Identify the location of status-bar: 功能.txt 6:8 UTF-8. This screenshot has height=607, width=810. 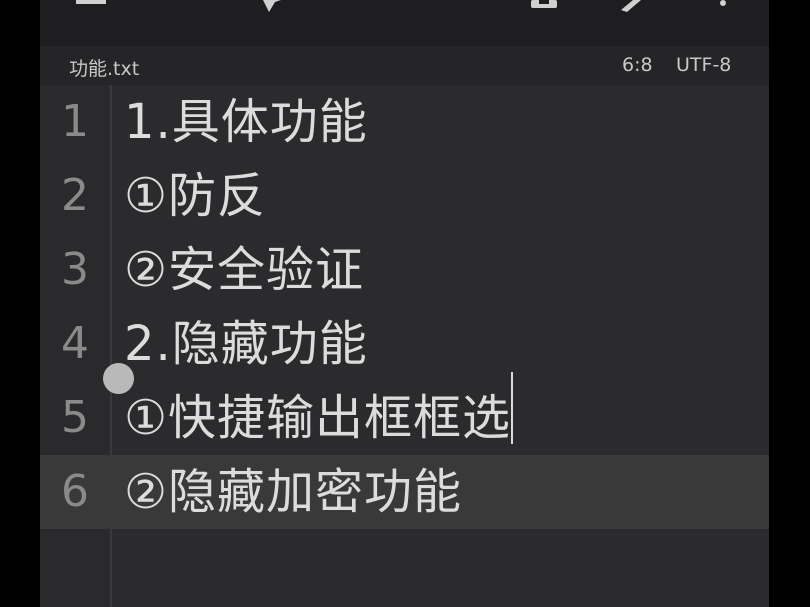
(404, 65).